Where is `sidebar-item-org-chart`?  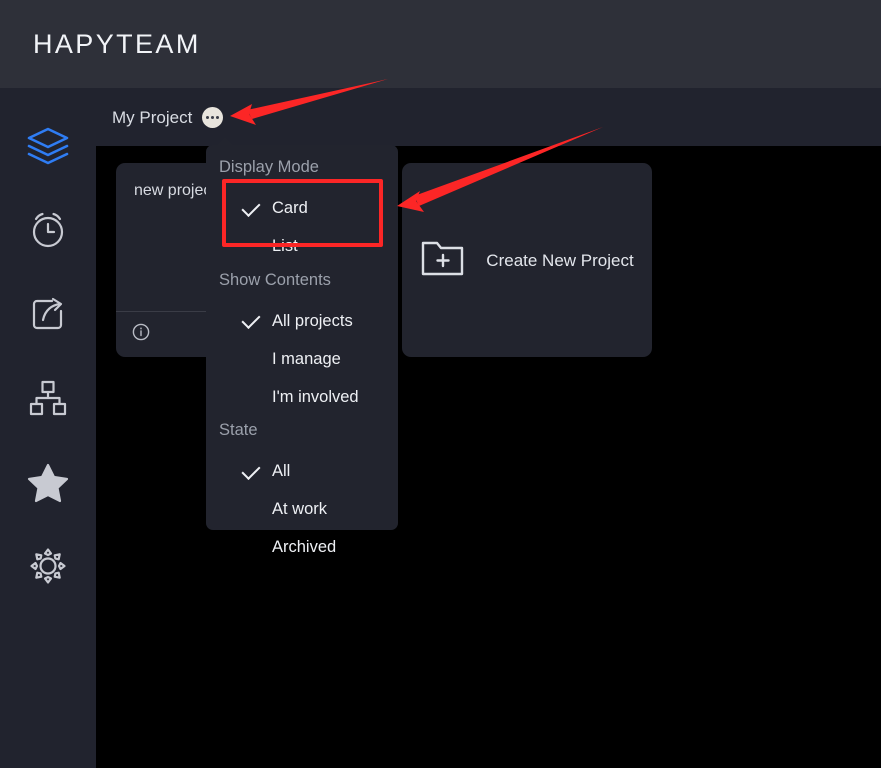 sidebar-item-org-chart is located at coordinates (48, 398).